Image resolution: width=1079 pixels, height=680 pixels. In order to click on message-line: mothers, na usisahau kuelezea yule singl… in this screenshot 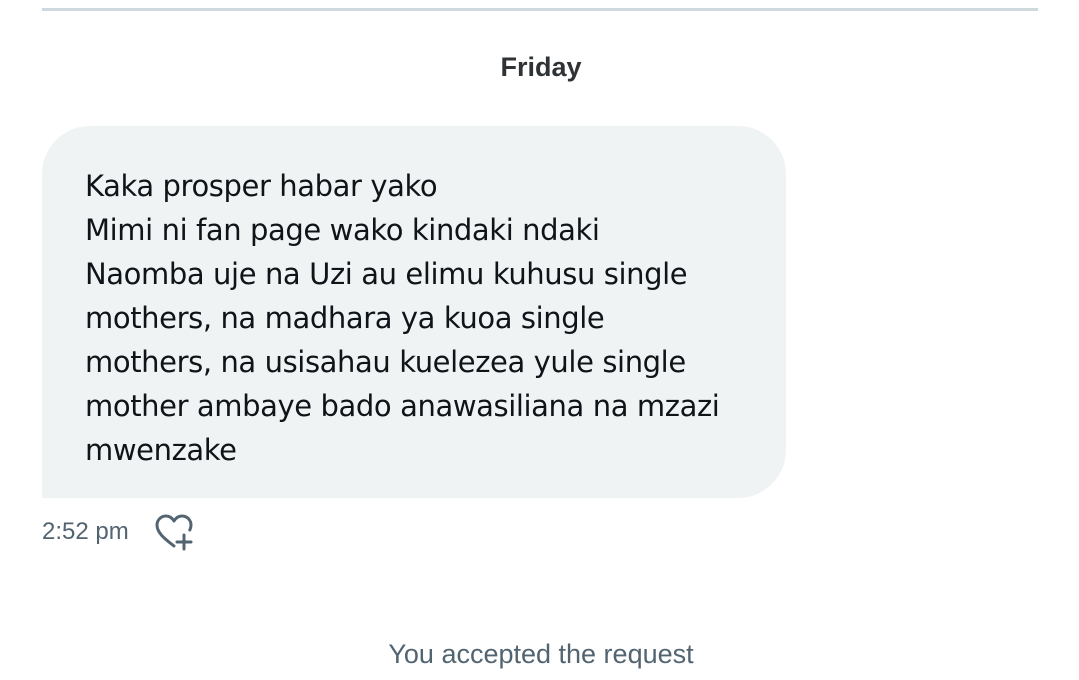, I will do `click(385, 362)`.